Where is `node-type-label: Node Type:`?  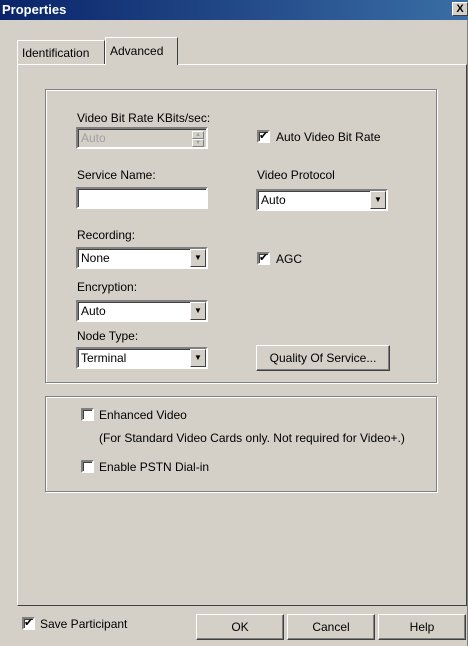
node-type-label: Node Type: is located at coordinates (108, 336).